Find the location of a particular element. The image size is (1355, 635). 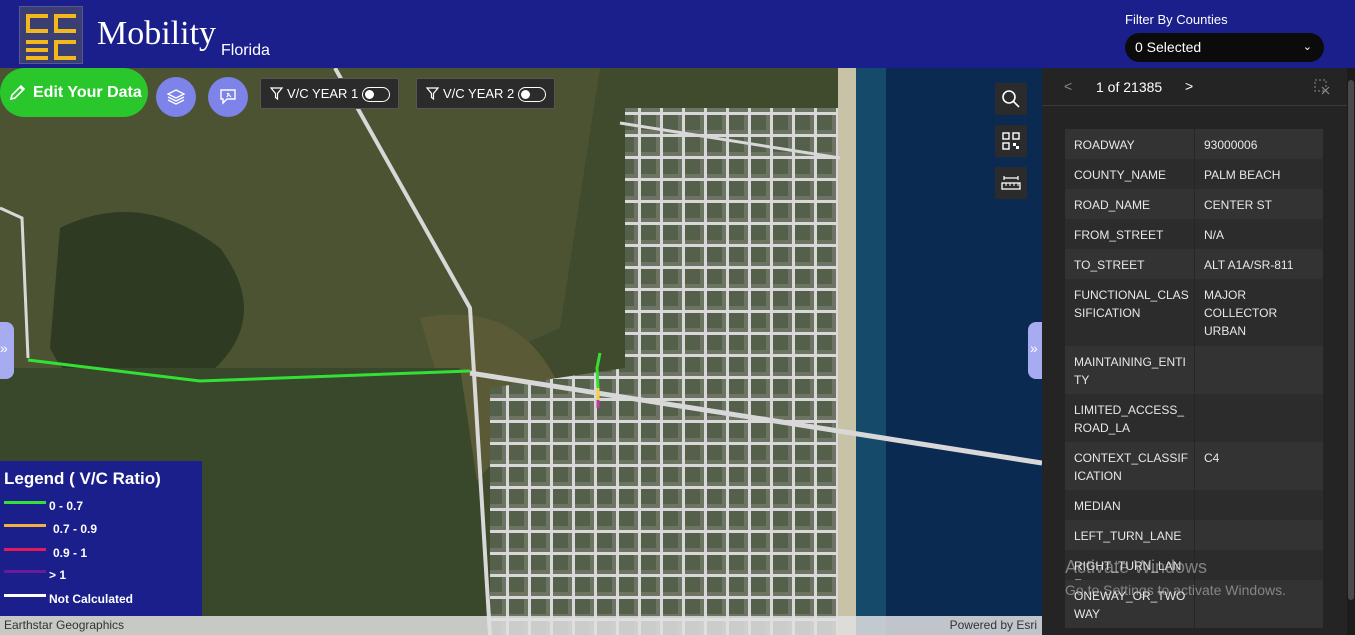

search-icon is located at coordinates (1011, 99).